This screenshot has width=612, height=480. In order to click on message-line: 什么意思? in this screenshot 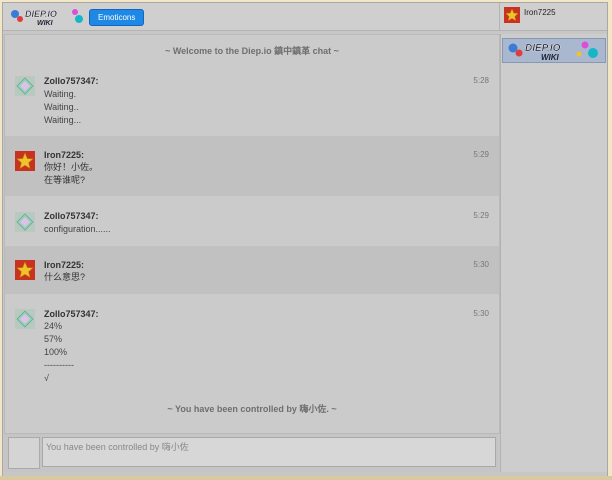, I will do `click(65, 277)`.